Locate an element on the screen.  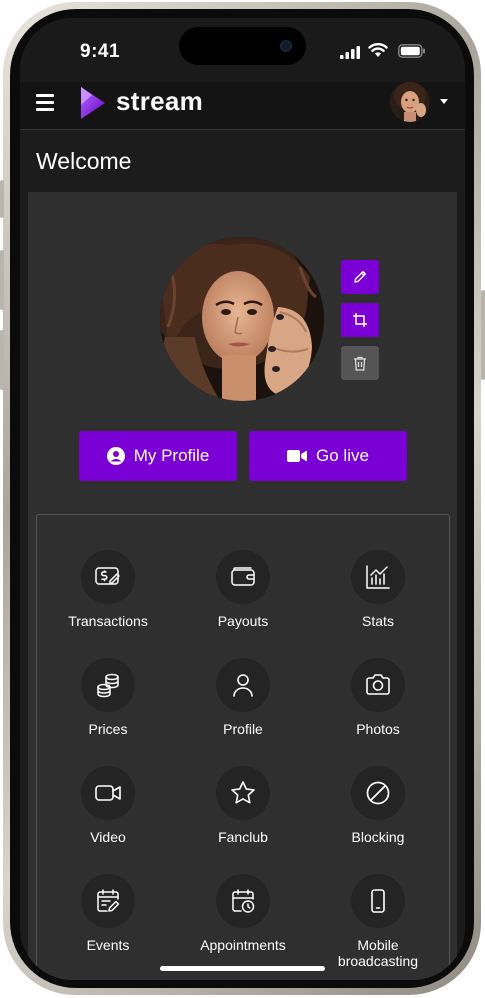
profile-photo is located at coordinates (242, 319).